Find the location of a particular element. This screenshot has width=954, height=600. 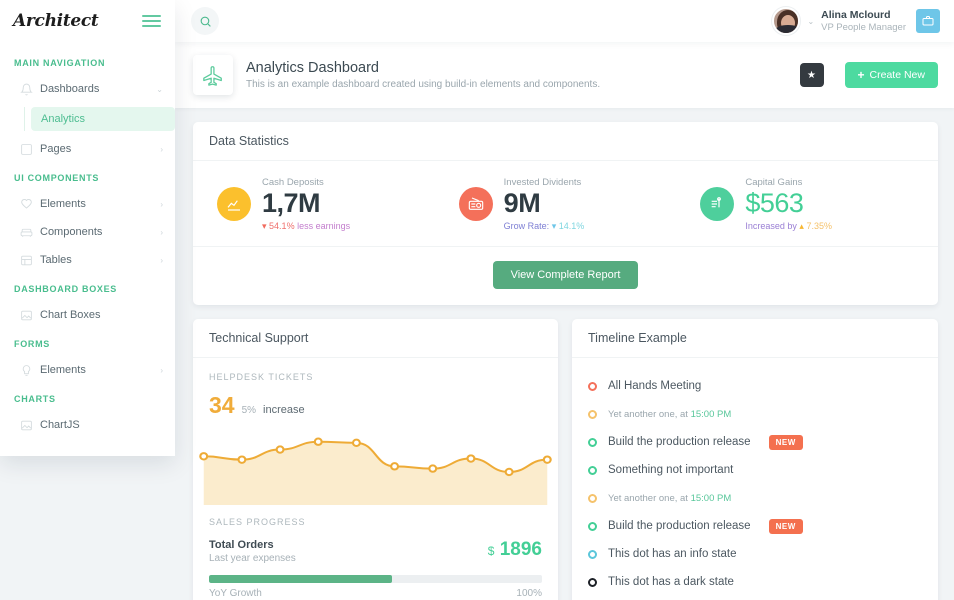

timeline-item: Something not important is located at coordinates (755, 470).